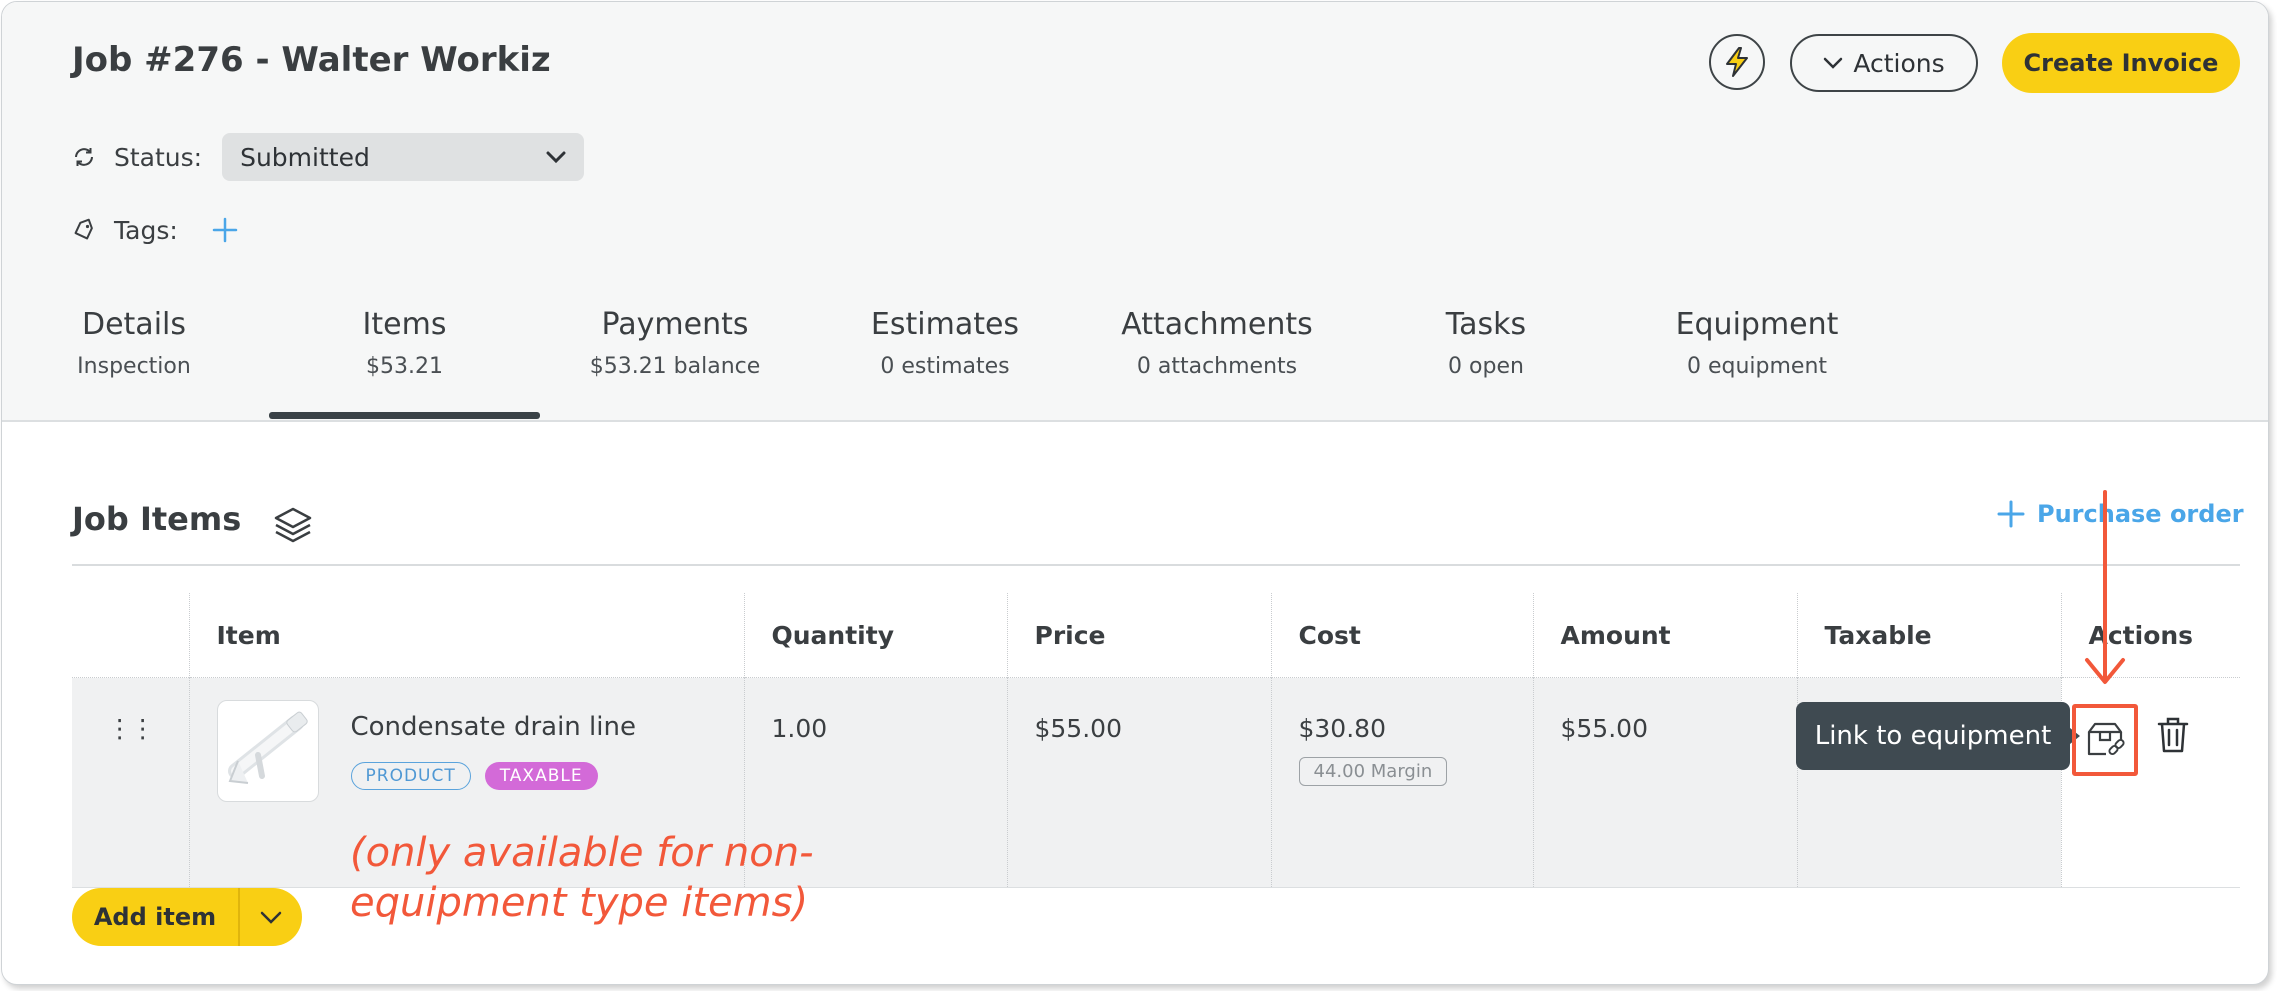 This screenshot has height=991, width=2277. Describe the element at coordinates (2105, 587) in the screenshot. I see `annotation-arrow` at that location.